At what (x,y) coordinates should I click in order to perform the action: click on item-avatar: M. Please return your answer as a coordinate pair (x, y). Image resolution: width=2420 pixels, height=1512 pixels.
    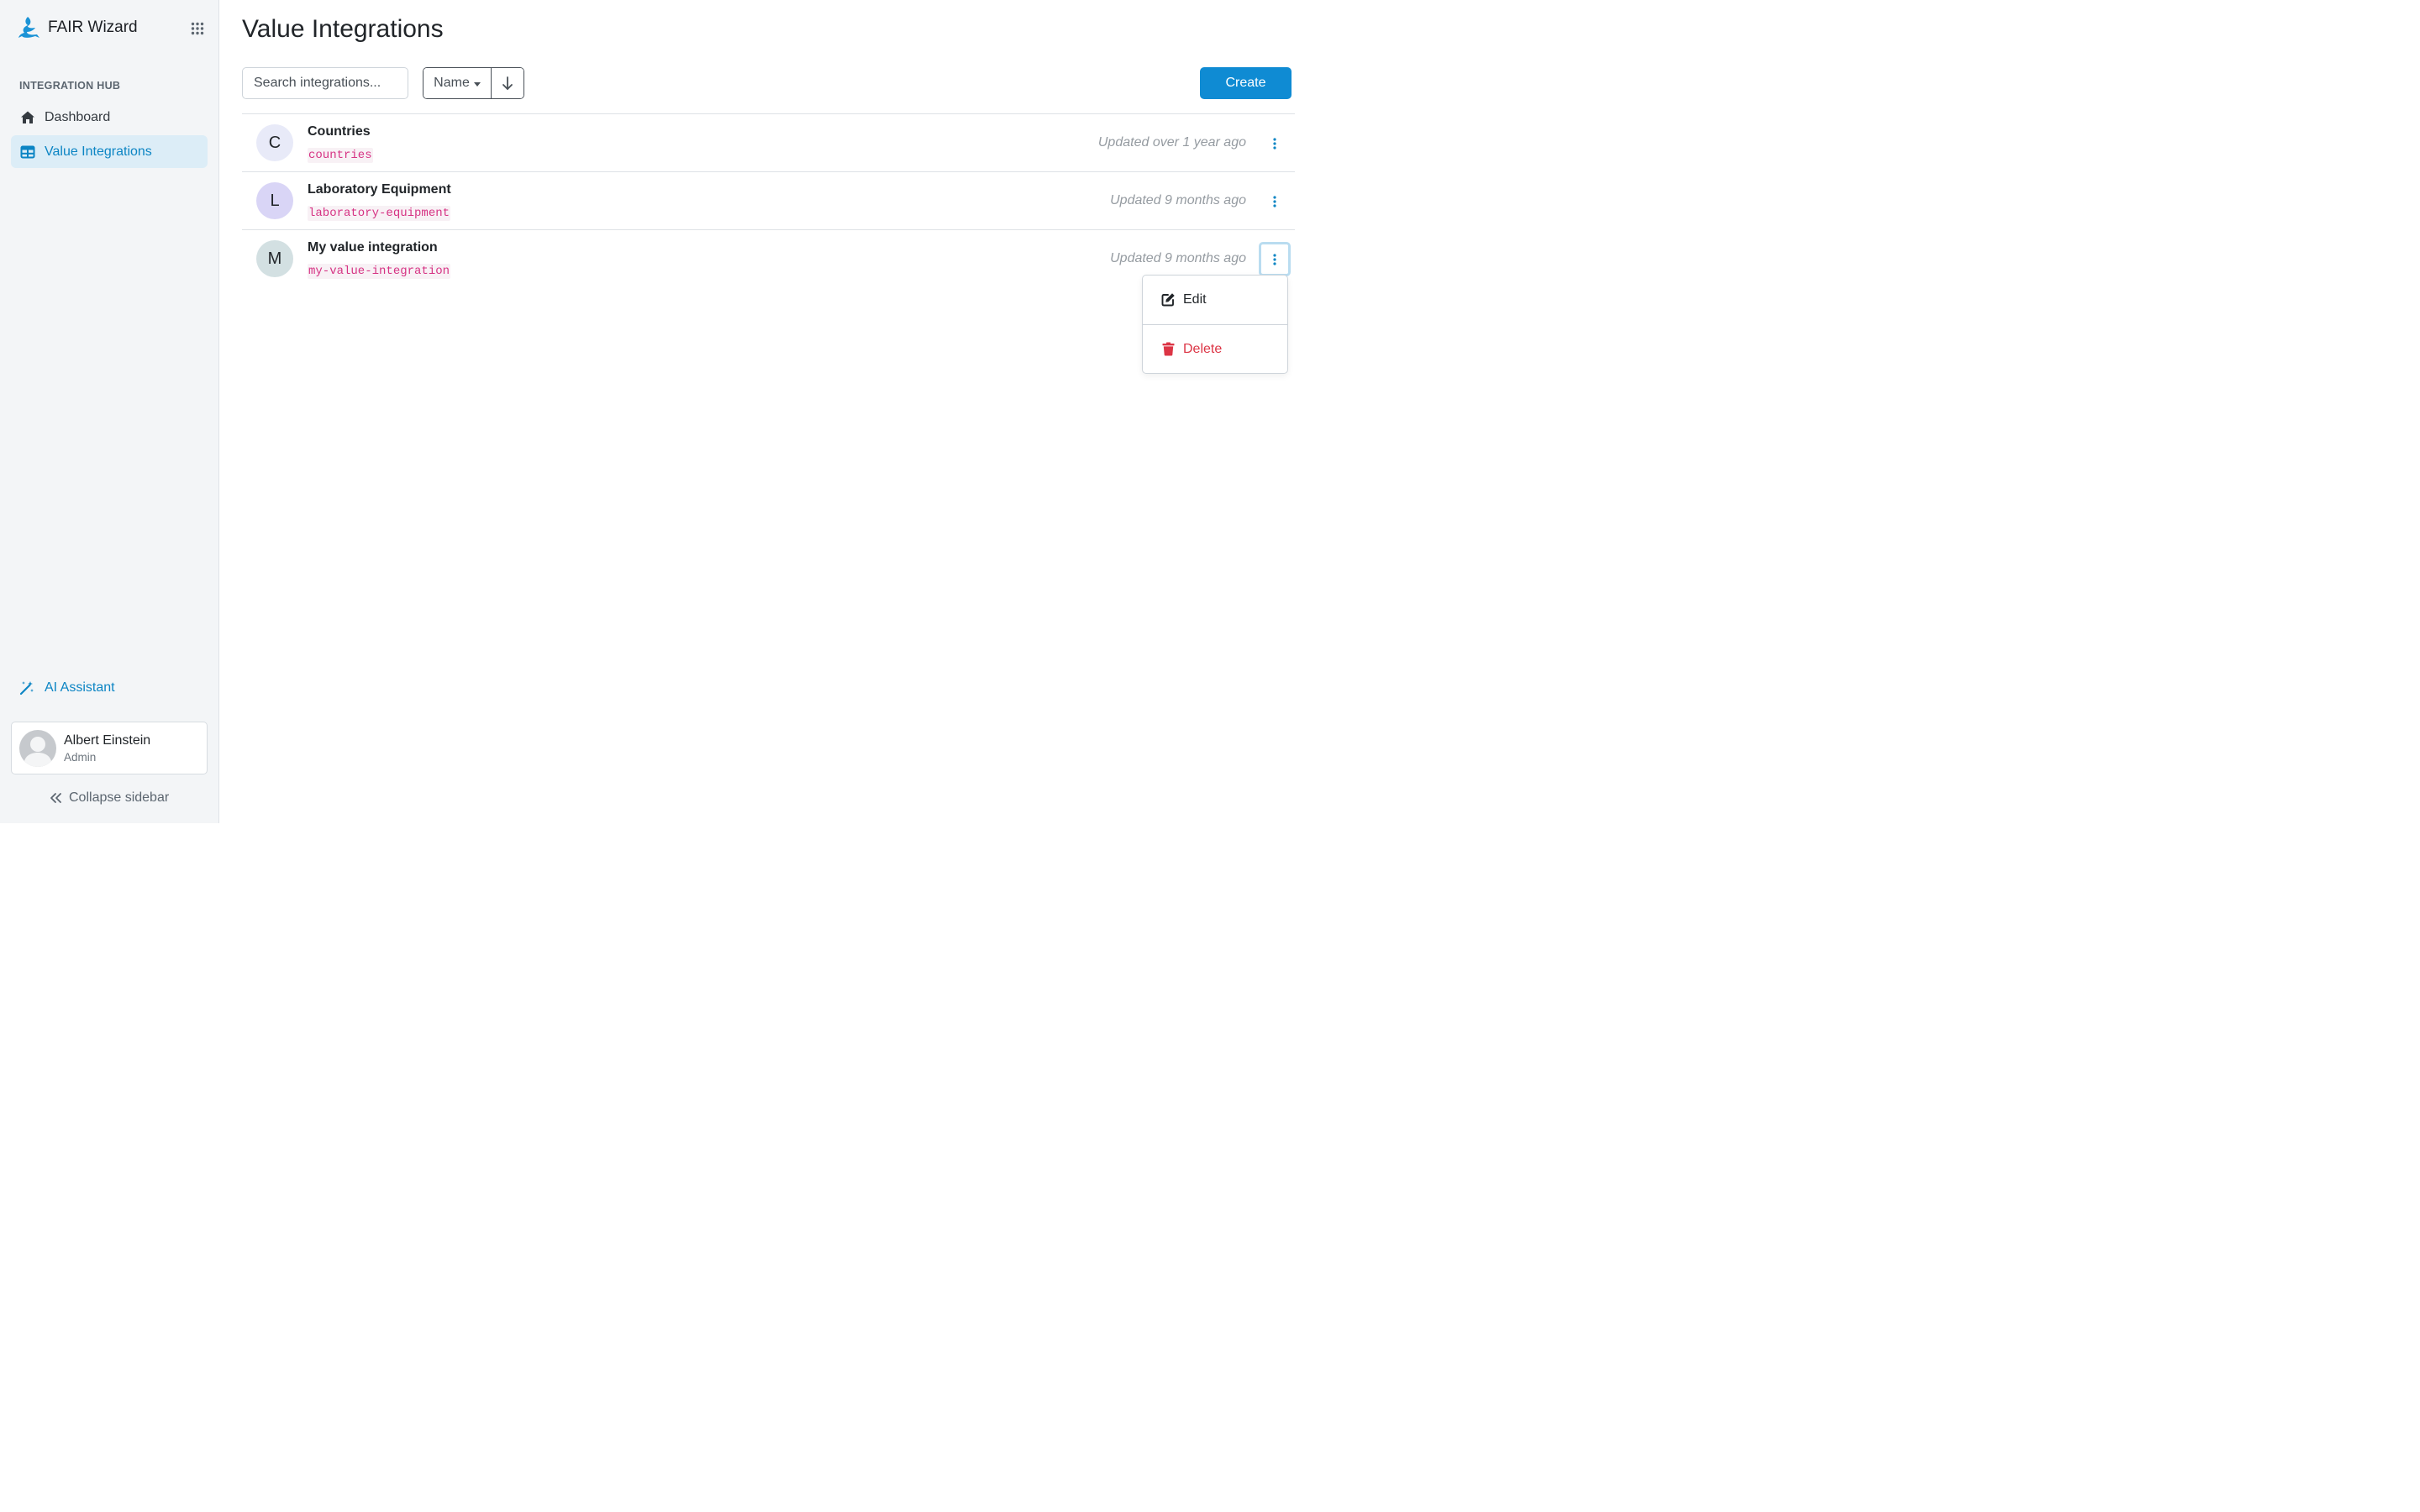
    Looking at the image, I should click on (274, 258).